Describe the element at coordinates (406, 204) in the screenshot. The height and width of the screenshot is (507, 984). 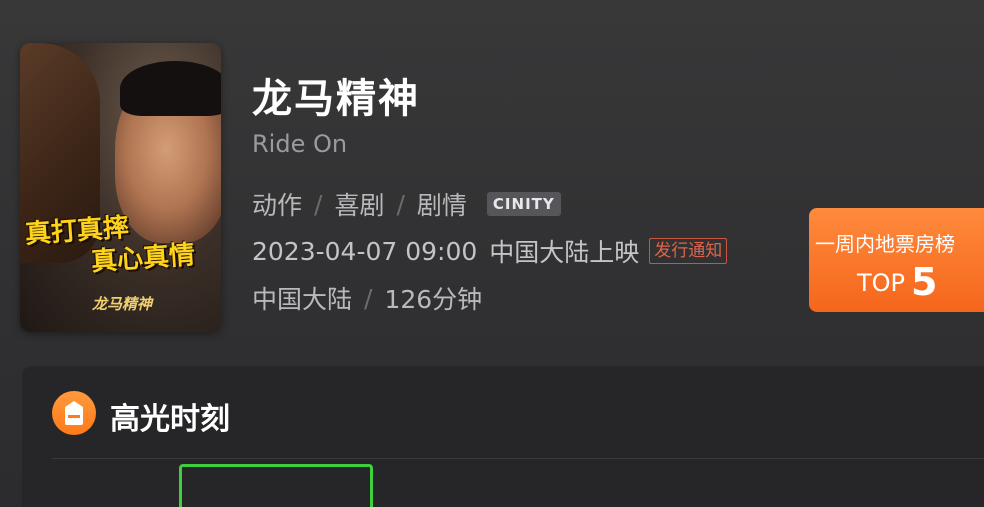
I see `genre-list: 动作 / 喜剧 / 剧情 CINITY` at that location.